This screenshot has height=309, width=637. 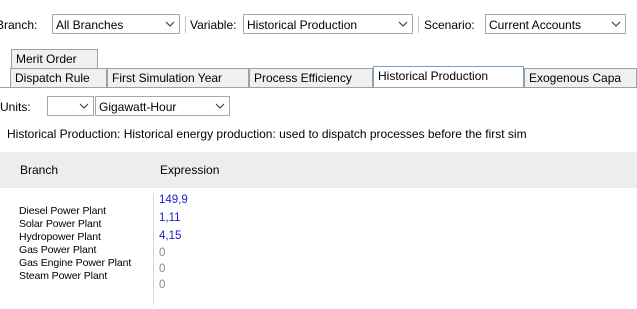 What do you see at coordinates (75, 263) in the screenshot?
I see `row-branch-gas-engine-power-plant: Gas Engine Power Plant` at bounding box center [75, 263].